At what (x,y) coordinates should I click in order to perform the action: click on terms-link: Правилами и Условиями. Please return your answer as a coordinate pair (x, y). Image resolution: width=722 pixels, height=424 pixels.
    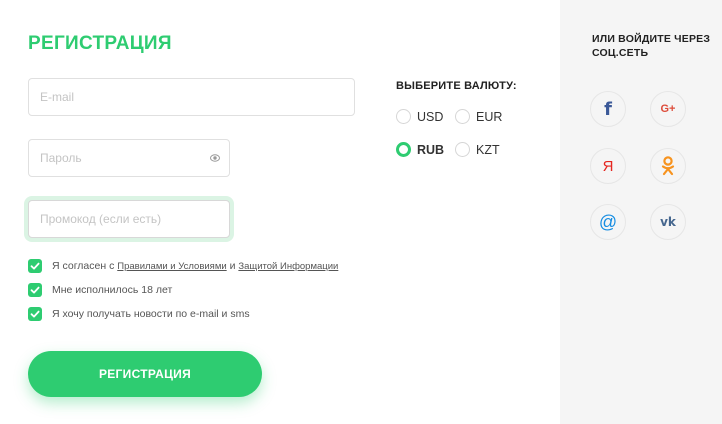
    Looking at the image, I should click on (171, 266).